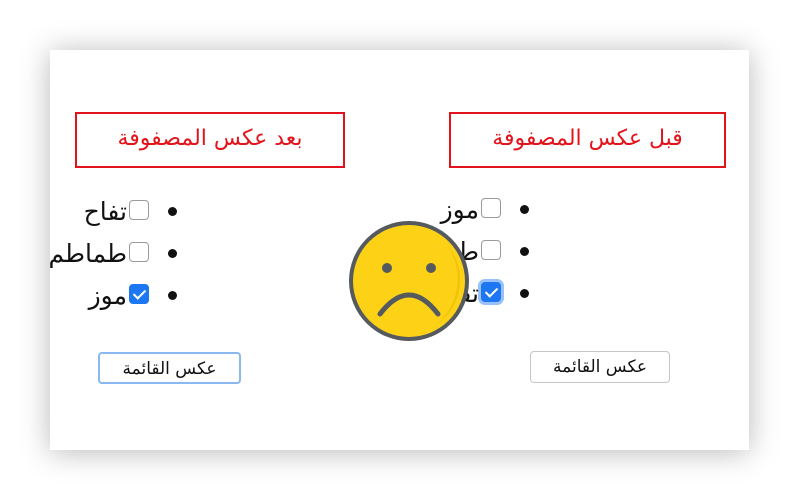 The image size is (800, 500). I want to click on item-label: طماطم, so click(87, 253).